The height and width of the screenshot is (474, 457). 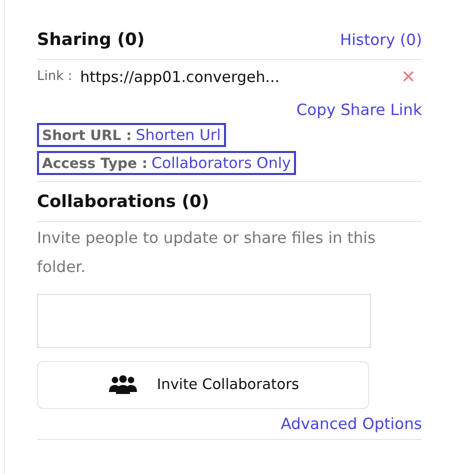 What do you see at coordinates (381, 40) in the screenshot?
I see `history-link: History (0)` at bounding box center [381, 40].